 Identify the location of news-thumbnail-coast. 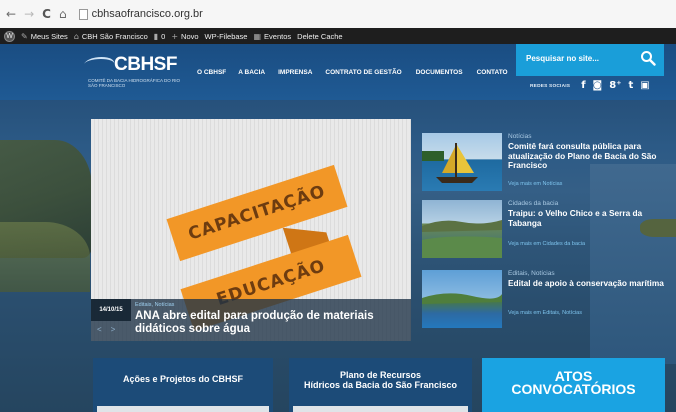
(462, 299).